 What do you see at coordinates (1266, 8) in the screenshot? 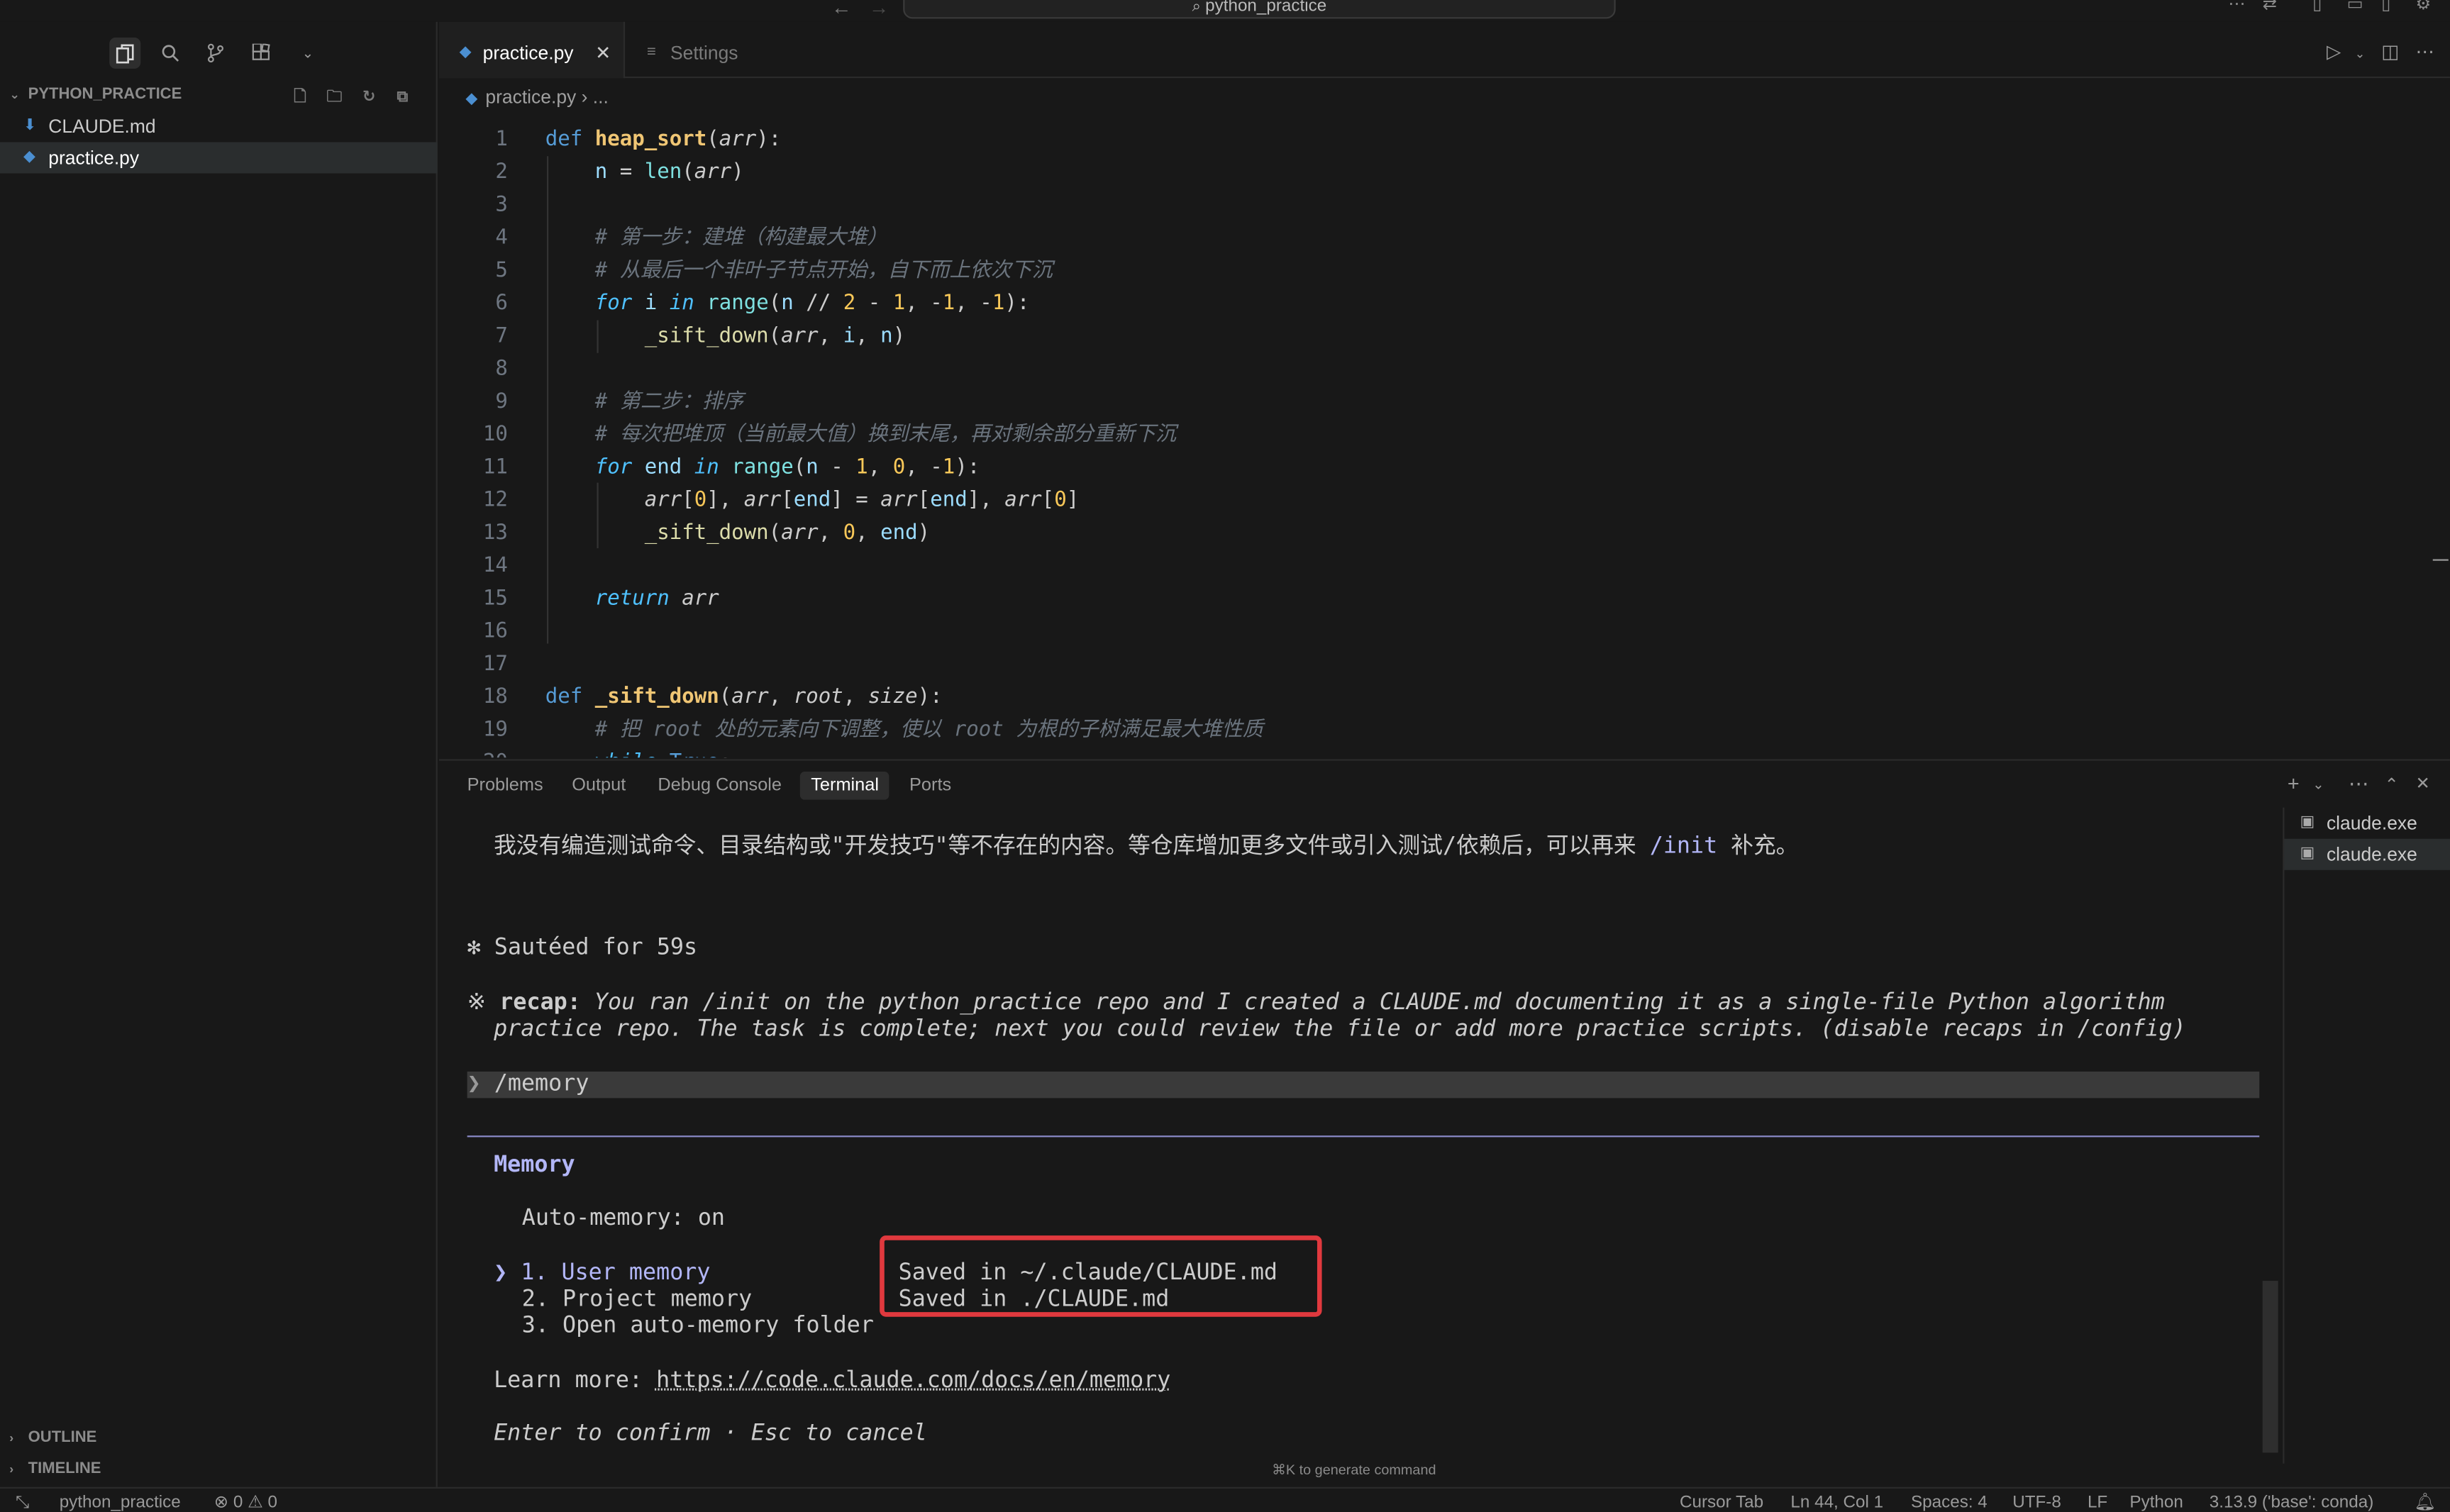
I see `search-text: python_practice` at bounding box center [1266, 8].